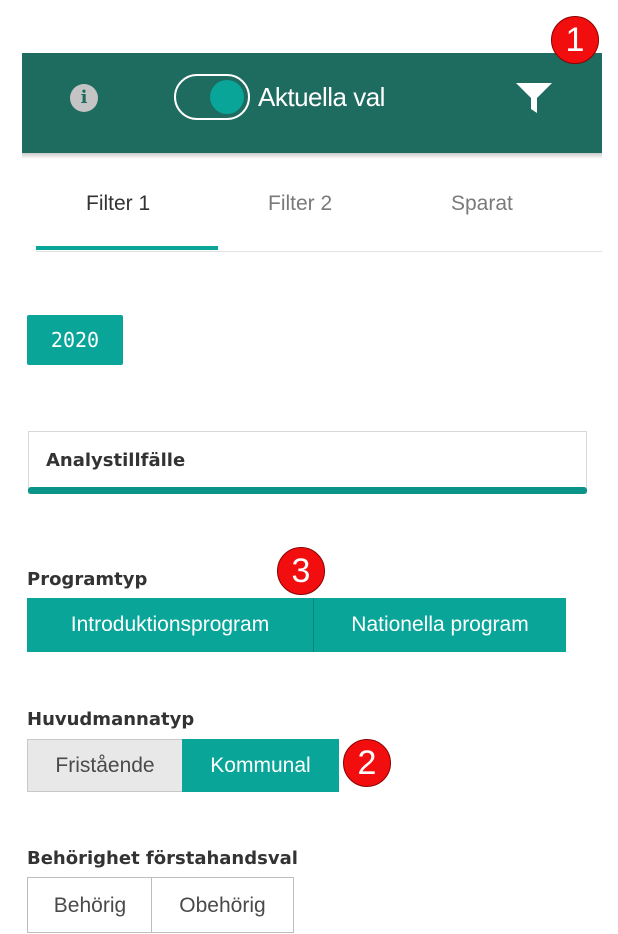 This screenshot has width=618, height=934. Describe the element at coordinates (127, 248) in the screenshot. I see `active-tab-indicator` at that location.